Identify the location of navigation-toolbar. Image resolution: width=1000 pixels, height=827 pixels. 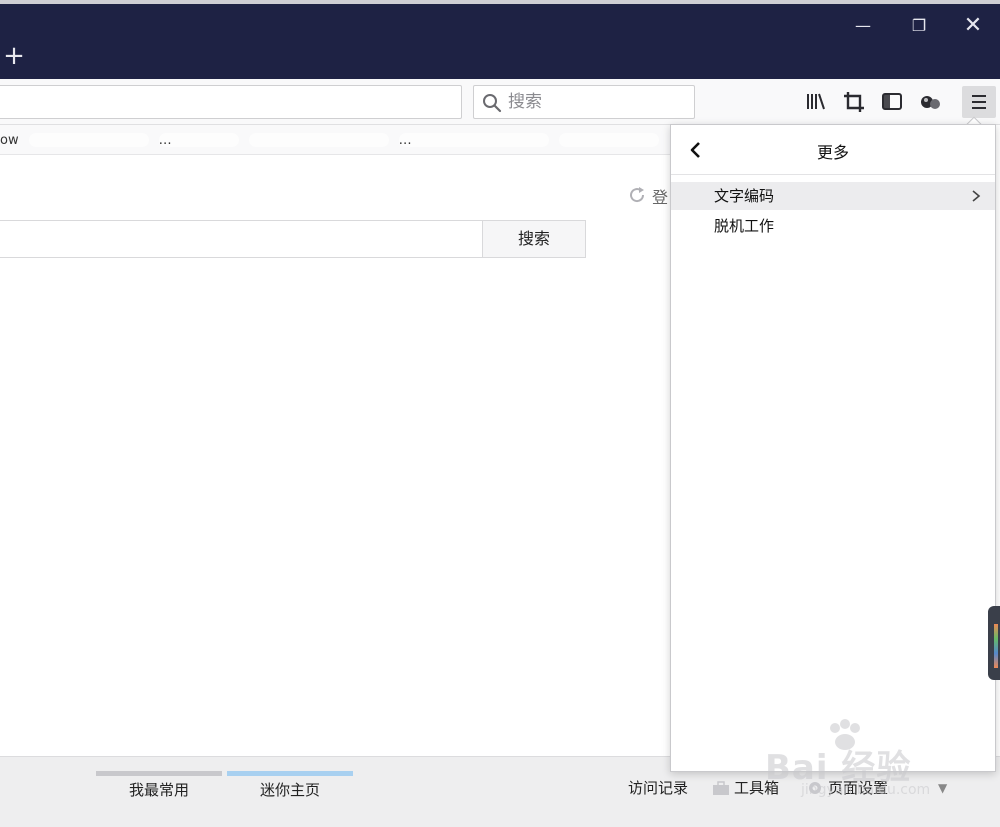
(500, 102).